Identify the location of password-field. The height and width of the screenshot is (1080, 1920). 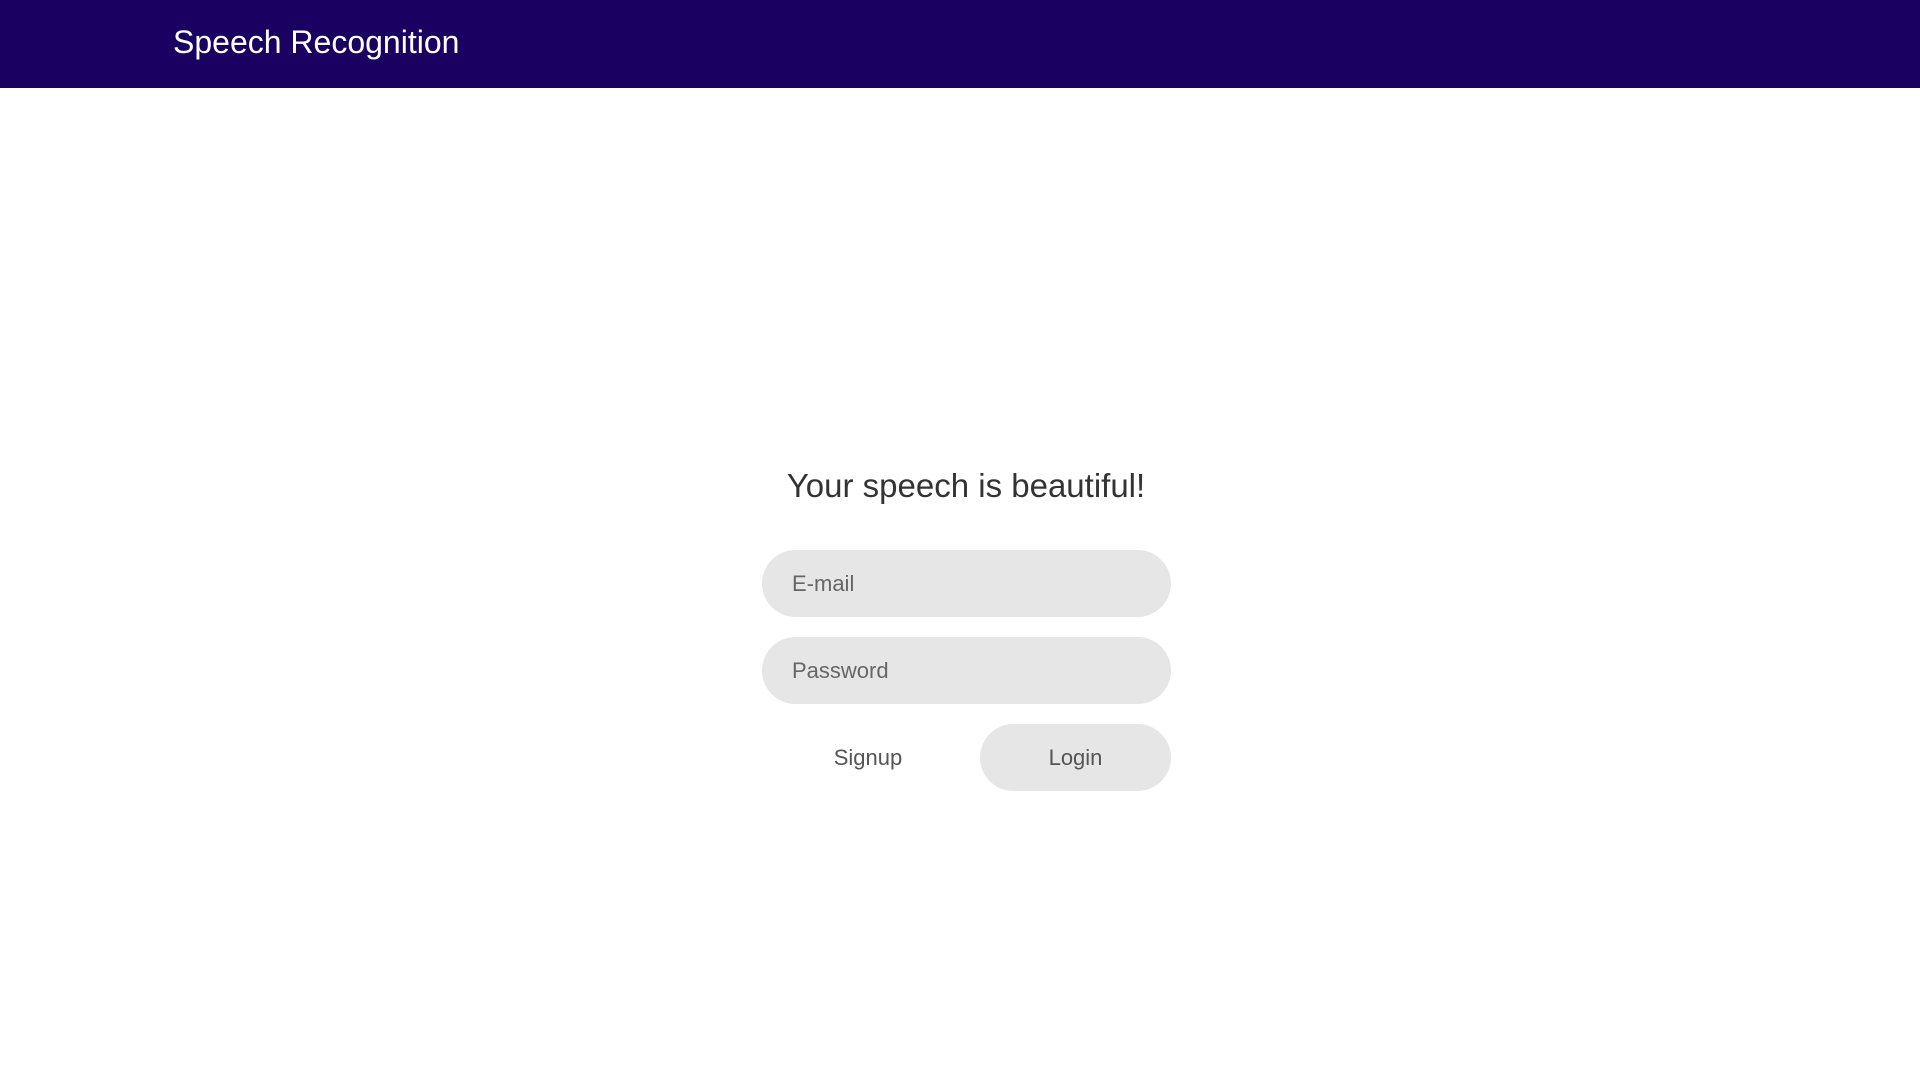
(966, 670).